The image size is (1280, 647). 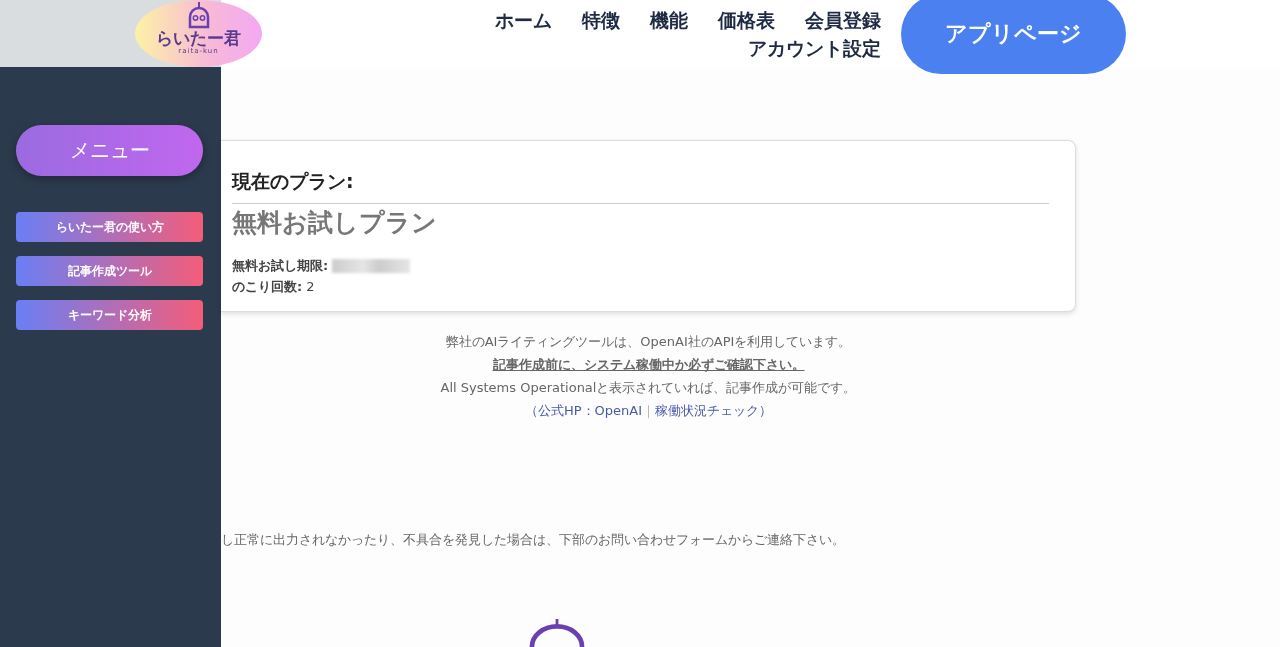 I want to click on nav-link: 機能, so click(x=669, y=20).